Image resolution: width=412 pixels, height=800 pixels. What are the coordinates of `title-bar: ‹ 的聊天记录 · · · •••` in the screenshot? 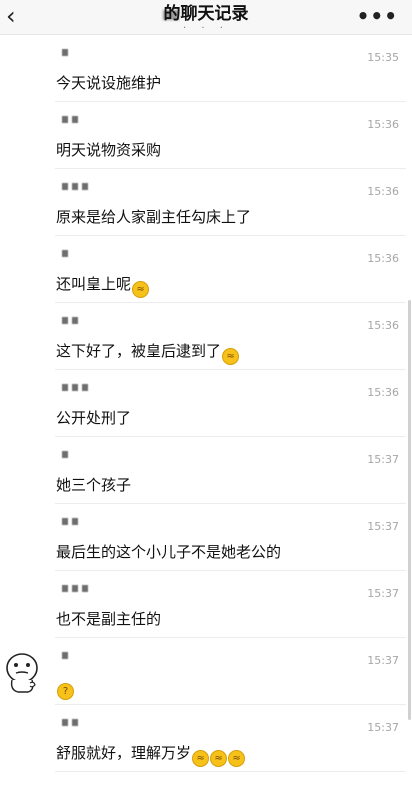 It's located at (206, 17).